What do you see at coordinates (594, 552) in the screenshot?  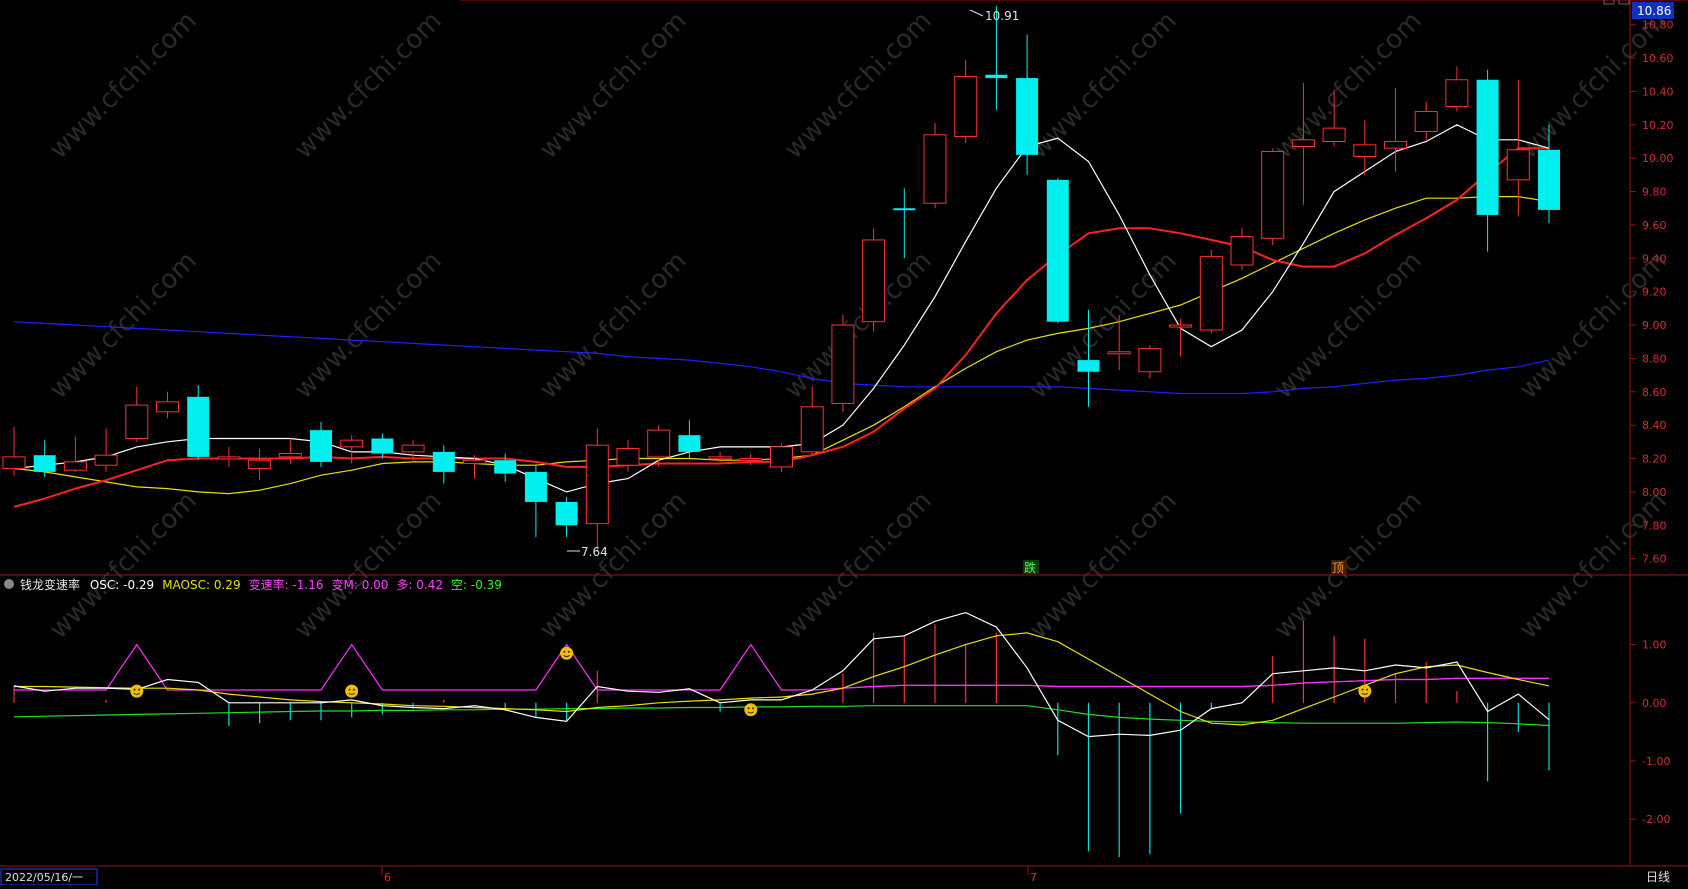 I see `price-low-label: 7.64` at bounding box center [594, 552].